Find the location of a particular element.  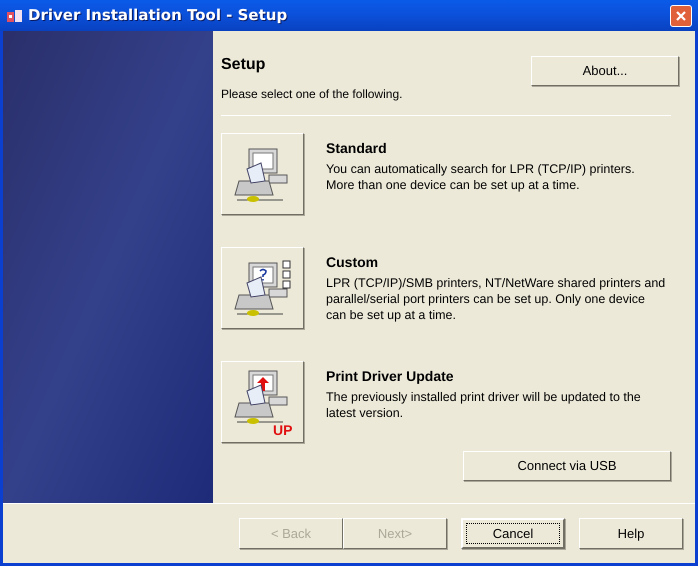

setup-instructions: Please select one of the following. is located at coordinates (311, 94).